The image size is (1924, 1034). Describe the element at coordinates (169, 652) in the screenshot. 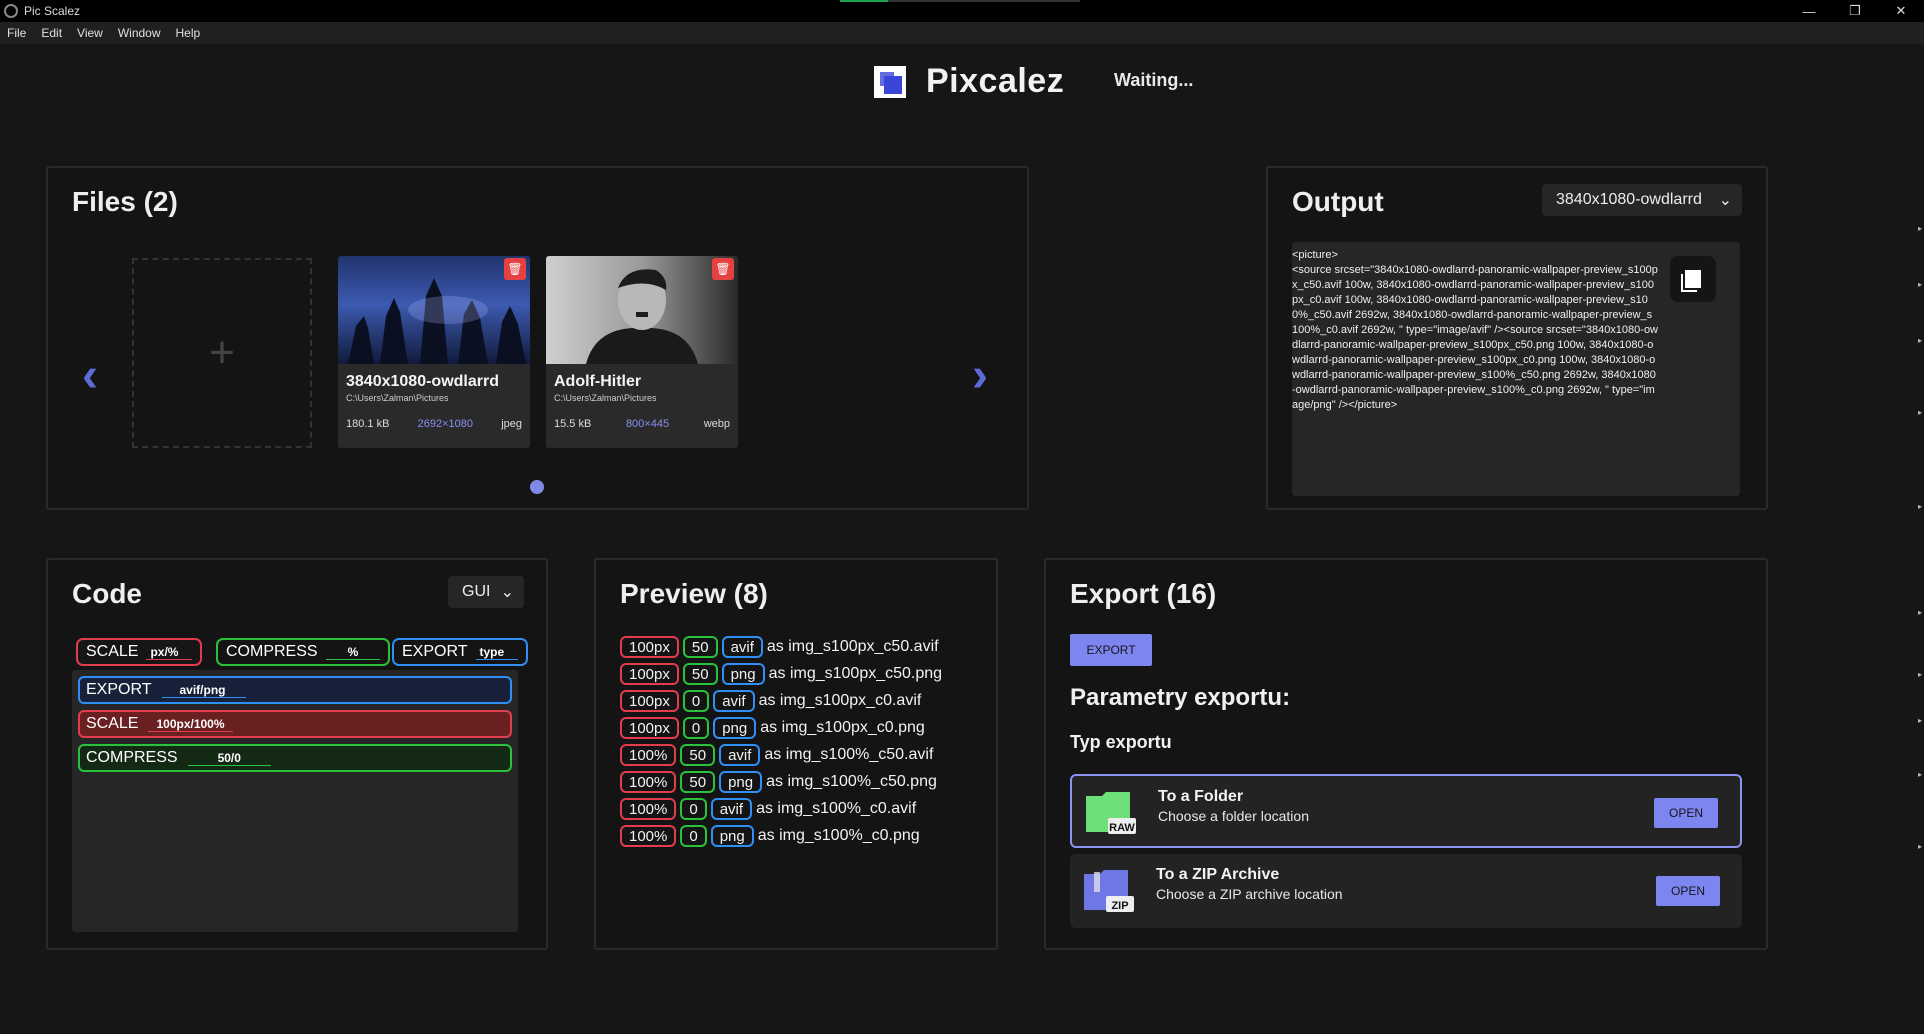

I see `scale-chip-hint: px/%` at that location.